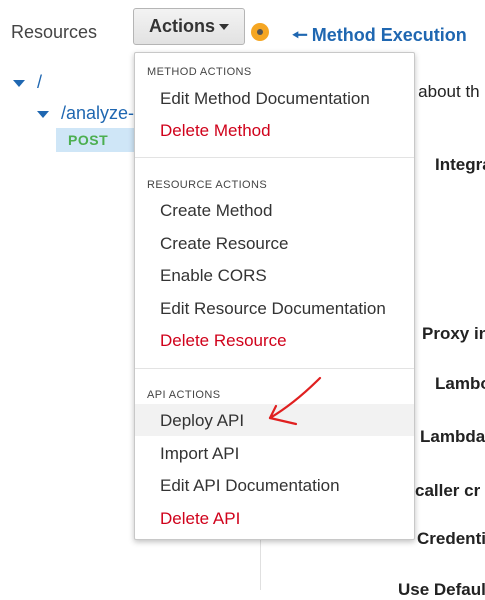 The height and width of the screenshot is (600, 485). What do you see at coordinates (389, 35) in the screenshot?
I see `method-execution-label: Method Execution` at bounding box center [389, 35].